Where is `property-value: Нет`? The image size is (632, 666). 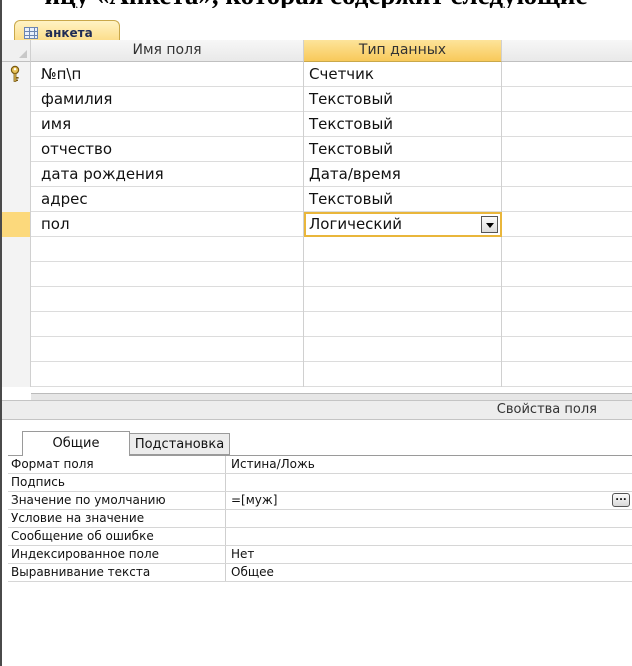
property-value: Нет is located at coordinates (429, 554).